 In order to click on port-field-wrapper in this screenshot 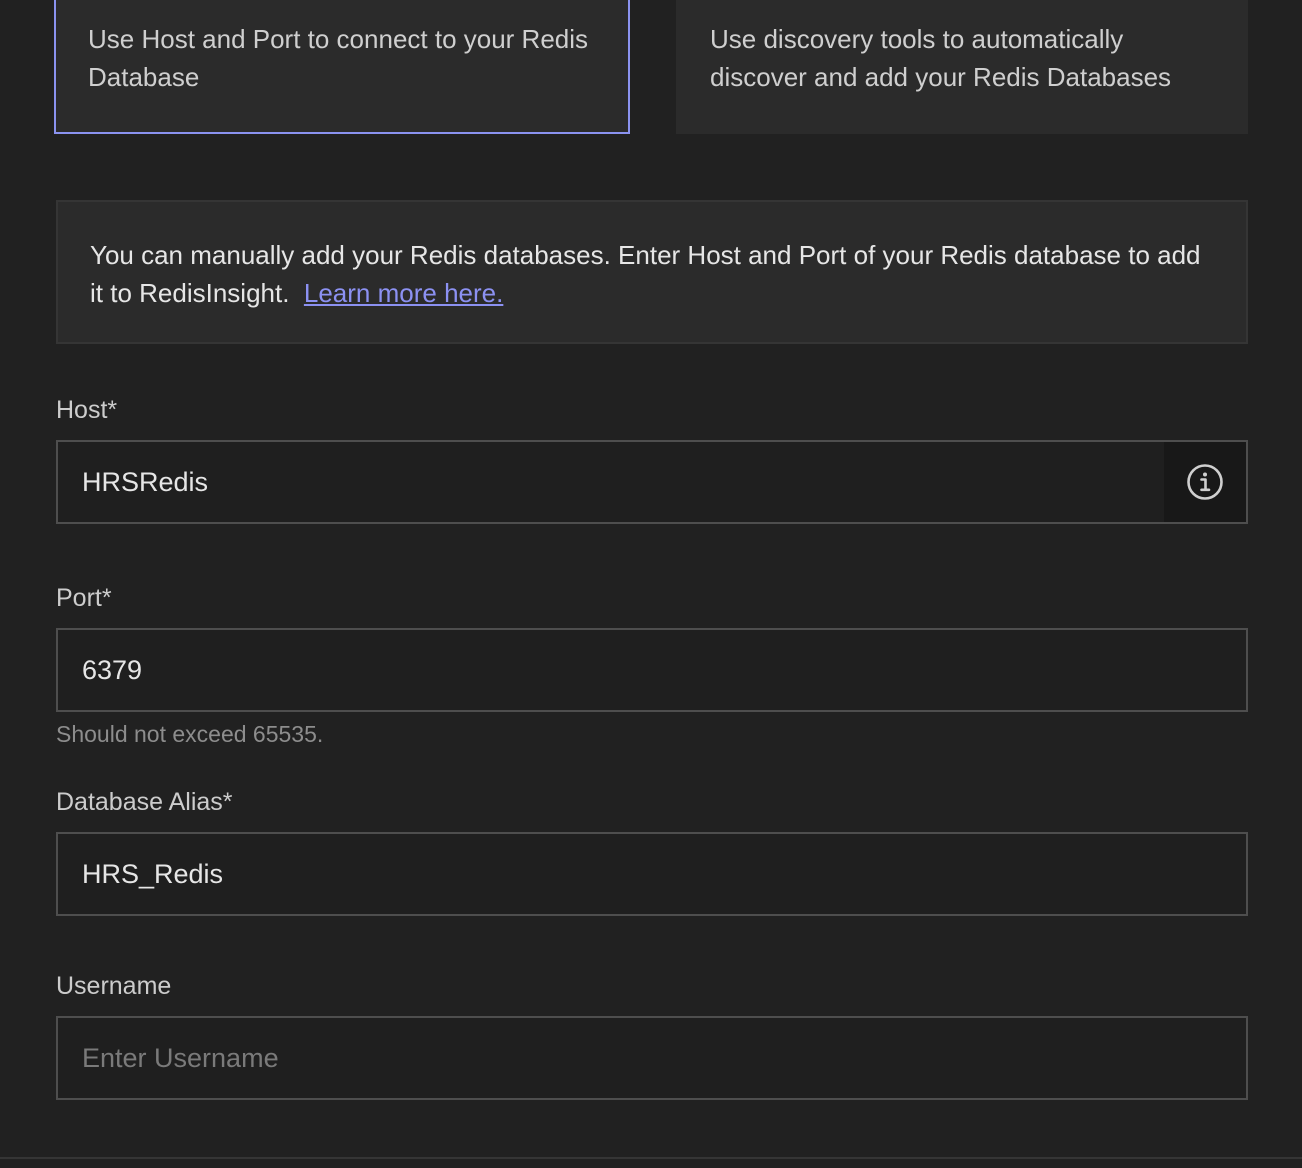, I will do `click(652, 670)`.